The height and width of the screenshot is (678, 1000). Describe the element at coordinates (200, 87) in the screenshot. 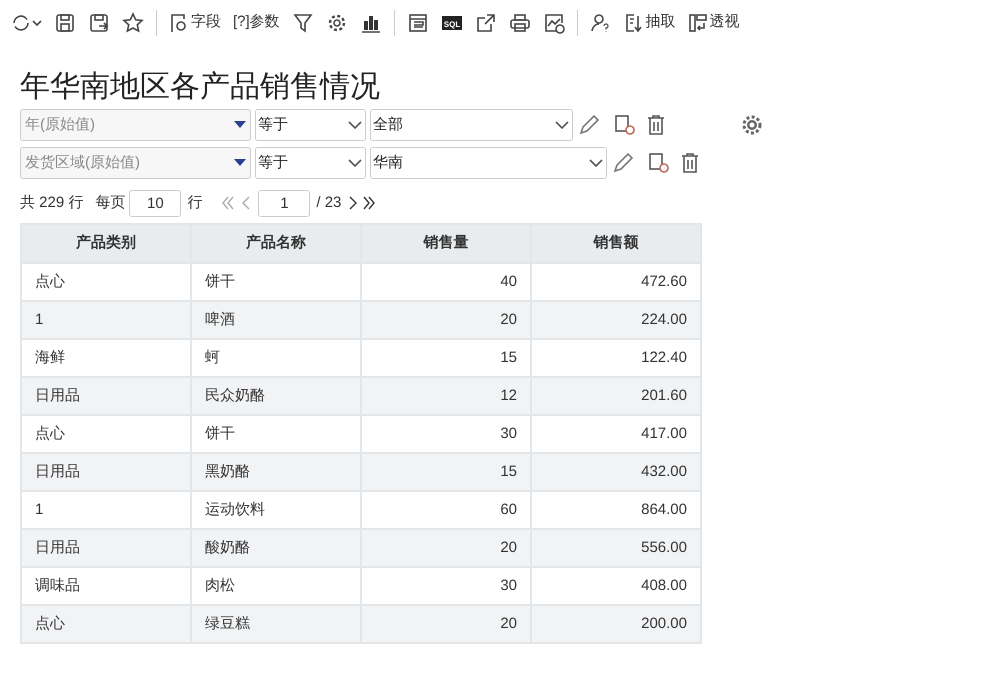

I see `report-title: 年华南地区各产品销售情况` at that location.